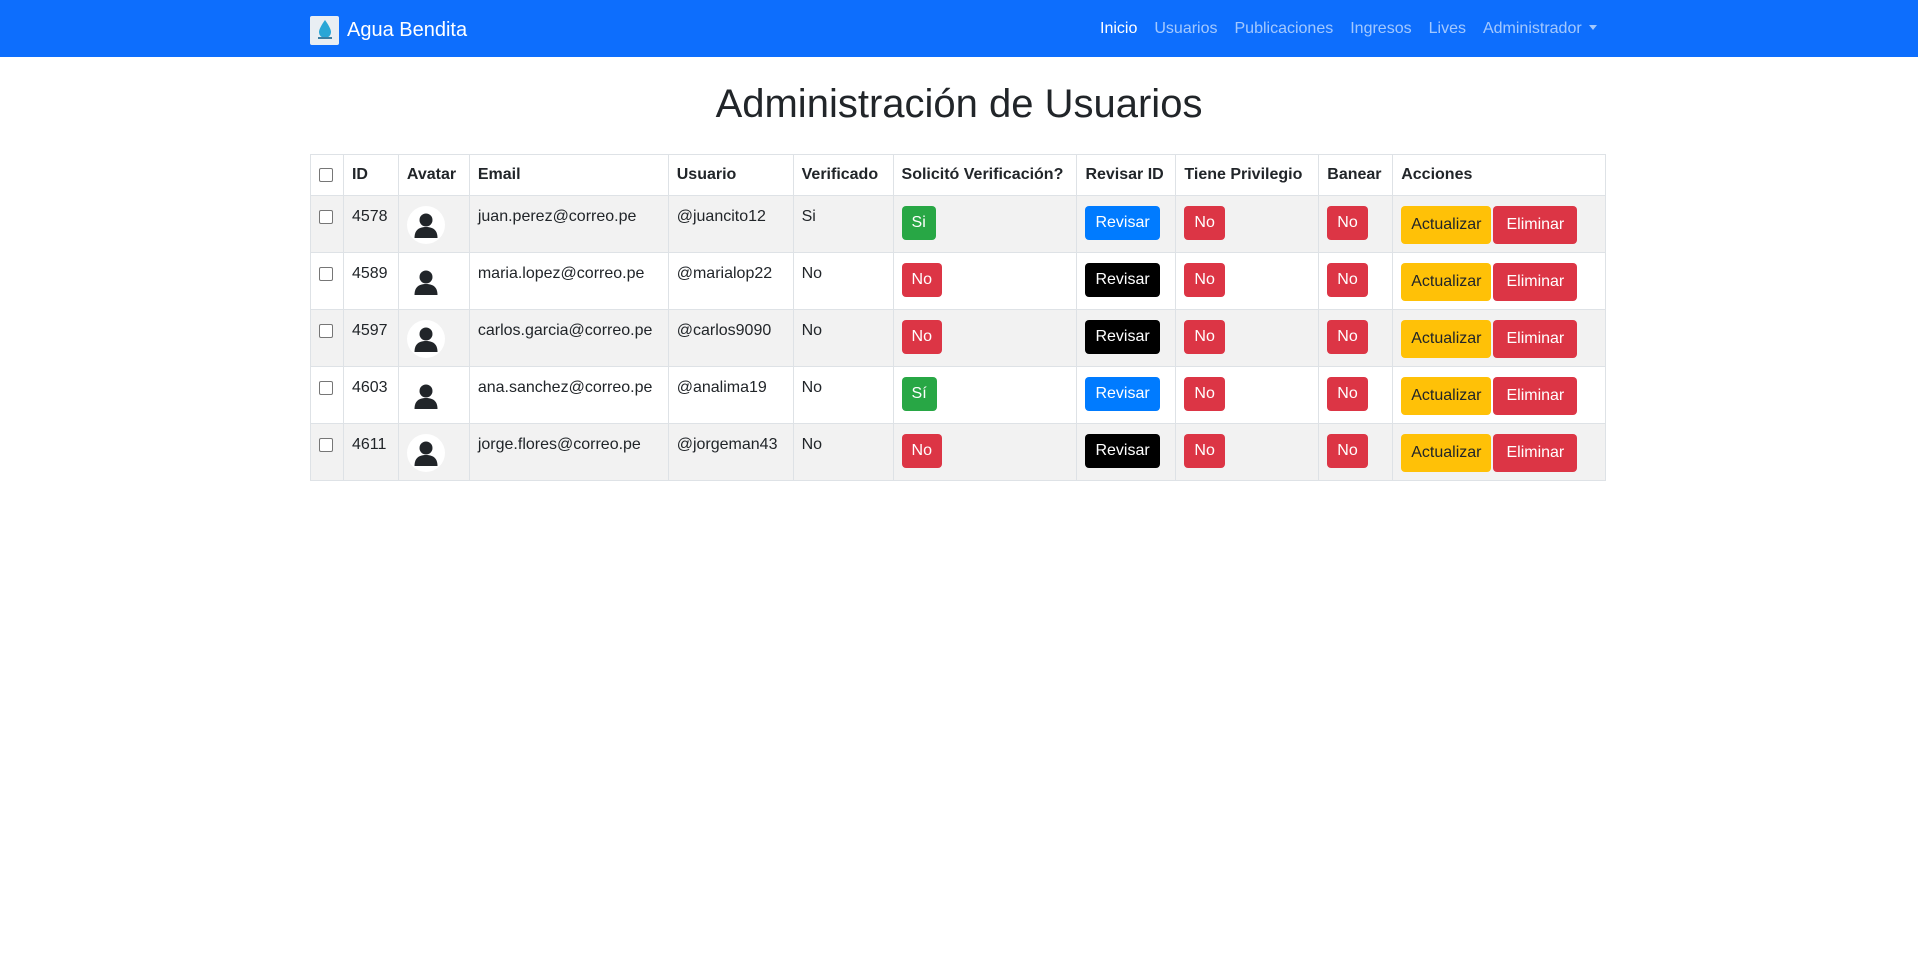 The image size is (1918, 953). I want to click on header-email: Email, so click(568, 175).